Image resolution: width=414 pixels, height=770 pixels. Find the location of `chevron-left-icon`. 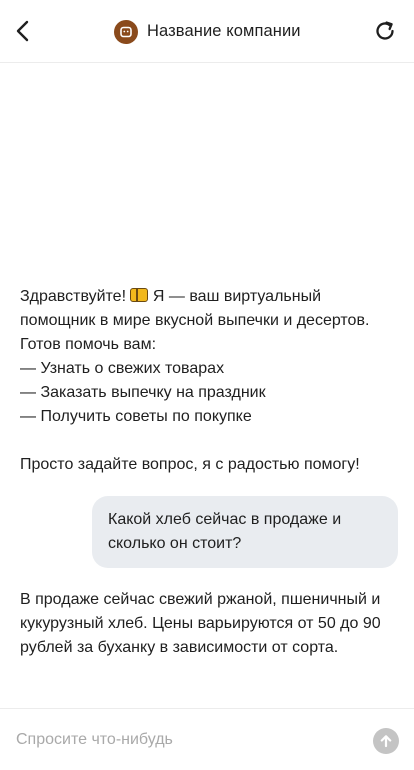

chevron-left-icon is located at coordinates (22, 31).